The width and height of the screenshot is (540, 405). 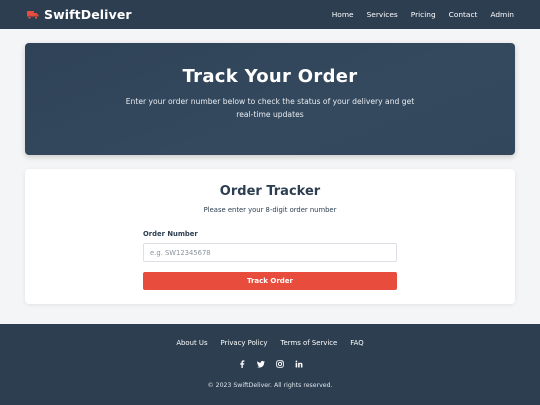 I want to click on instagram-icon, so click(x=279, y=364).